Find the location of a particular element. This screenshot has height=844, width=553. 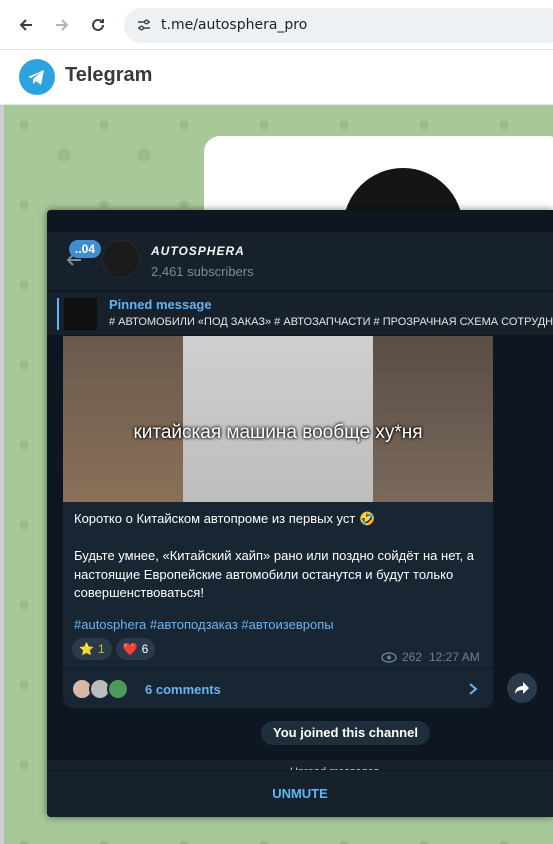

arrow-left-icon is located at coordinates (25, 25).